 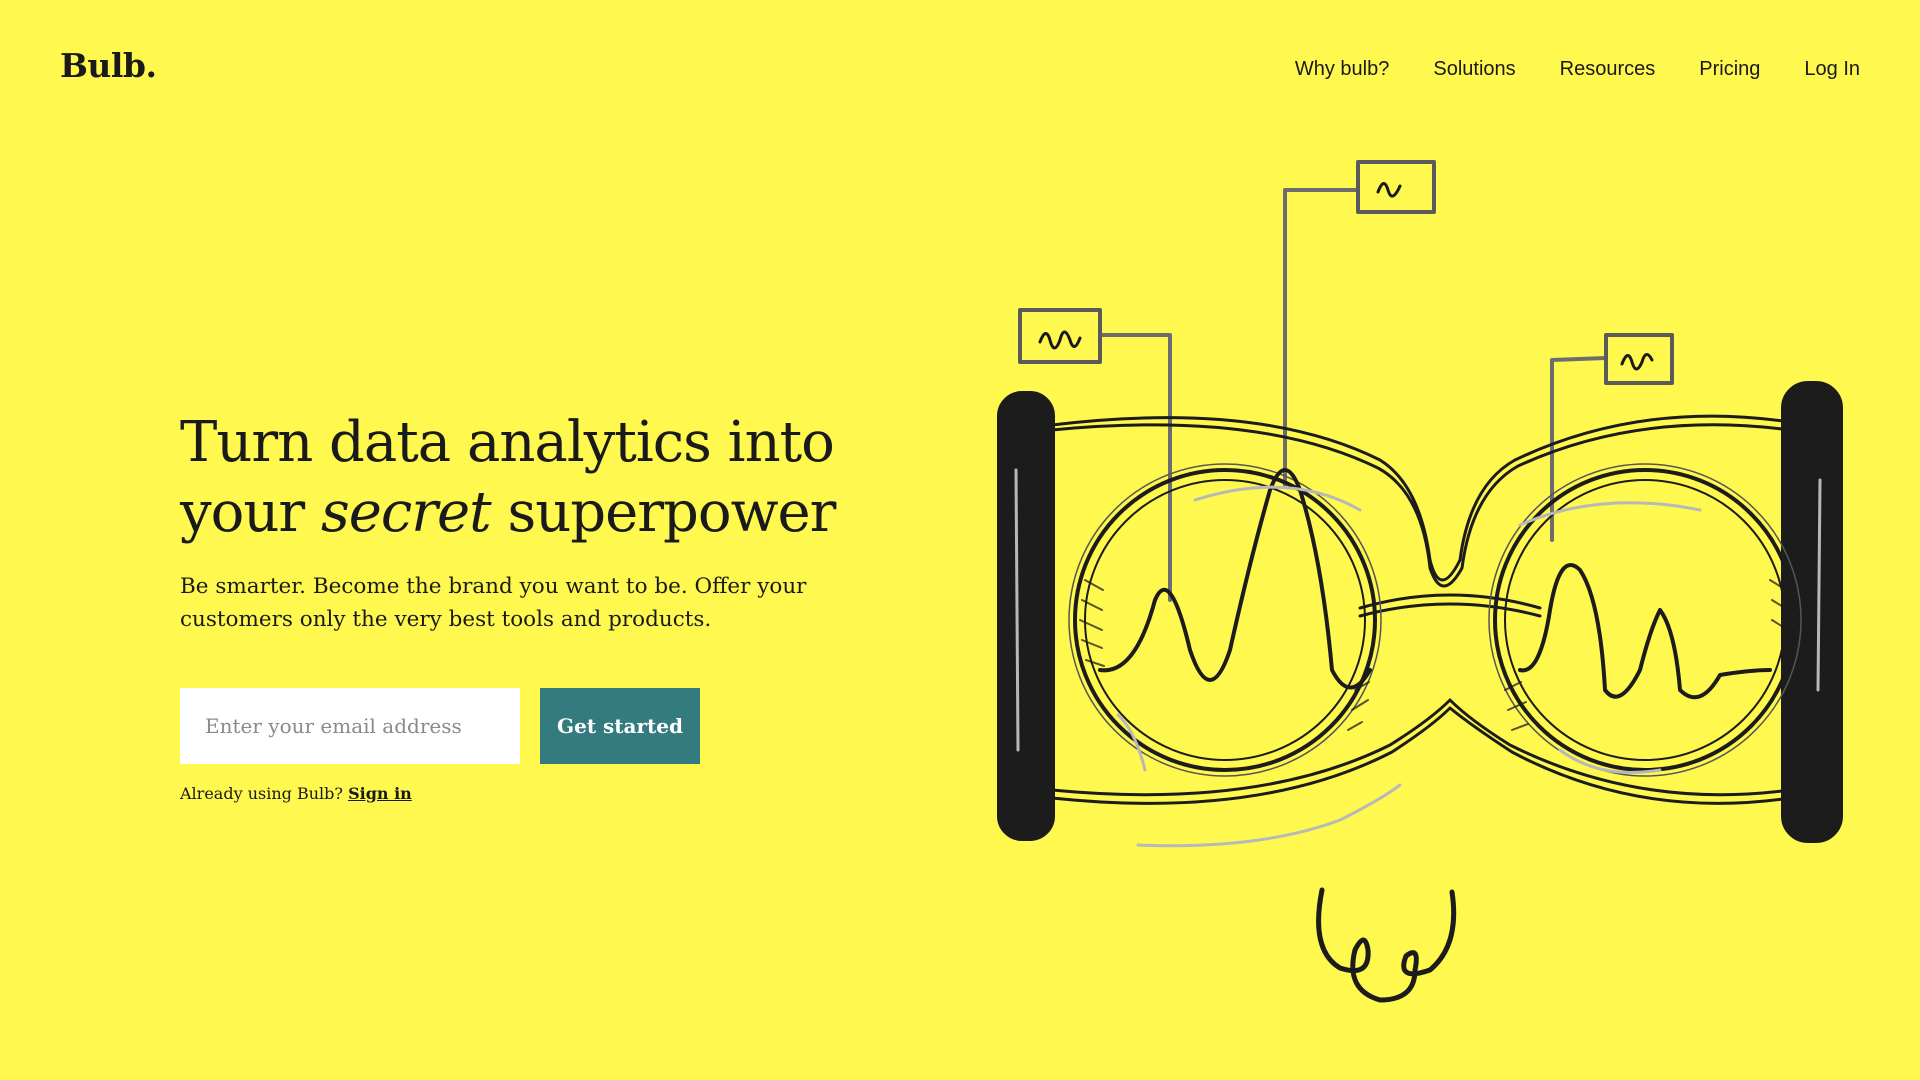 I want to click on left-temple-bar, so click(x=1026, y=616).